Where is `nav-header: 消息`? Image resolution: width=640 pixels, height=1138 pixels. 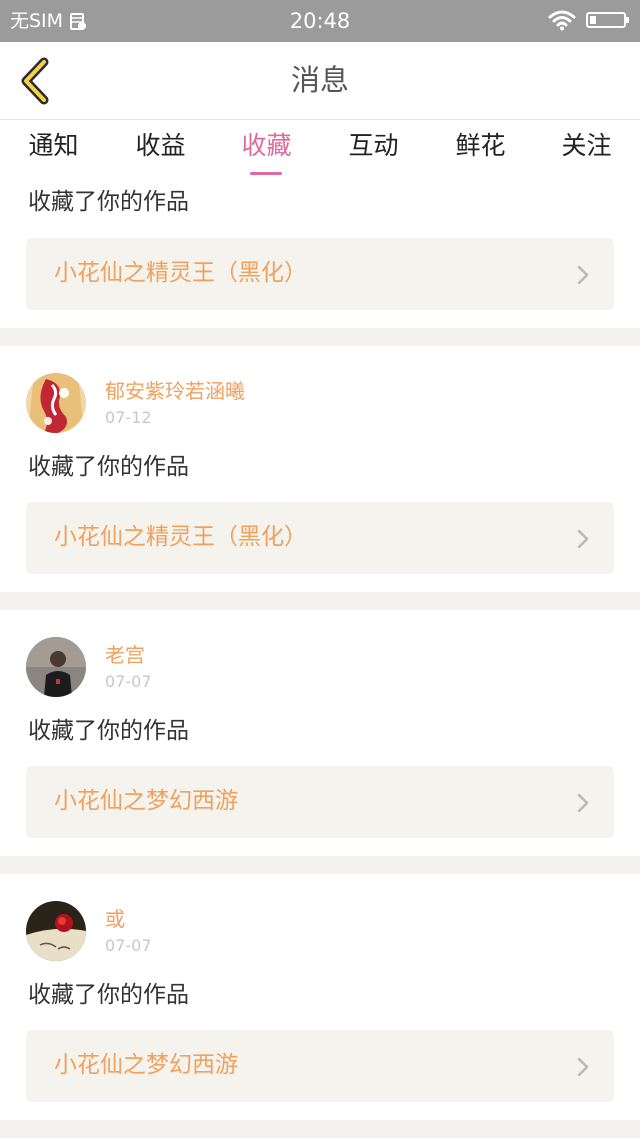 nav-header: 消息 is located at coordinates (320, 81).